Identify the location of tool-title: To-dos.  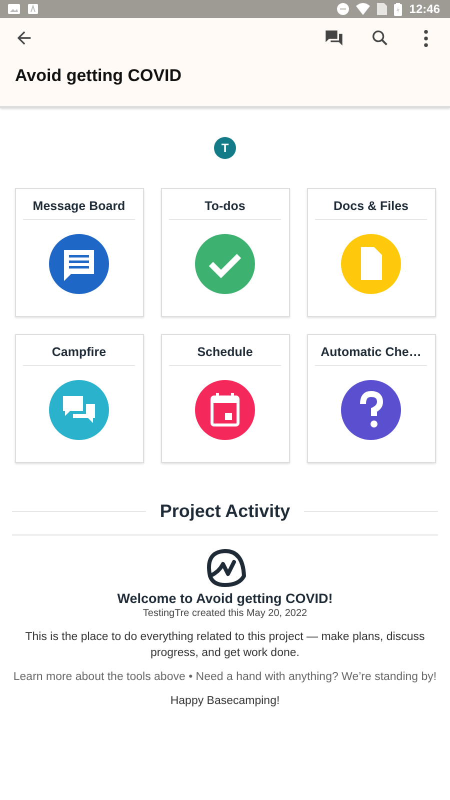
(225, 206).